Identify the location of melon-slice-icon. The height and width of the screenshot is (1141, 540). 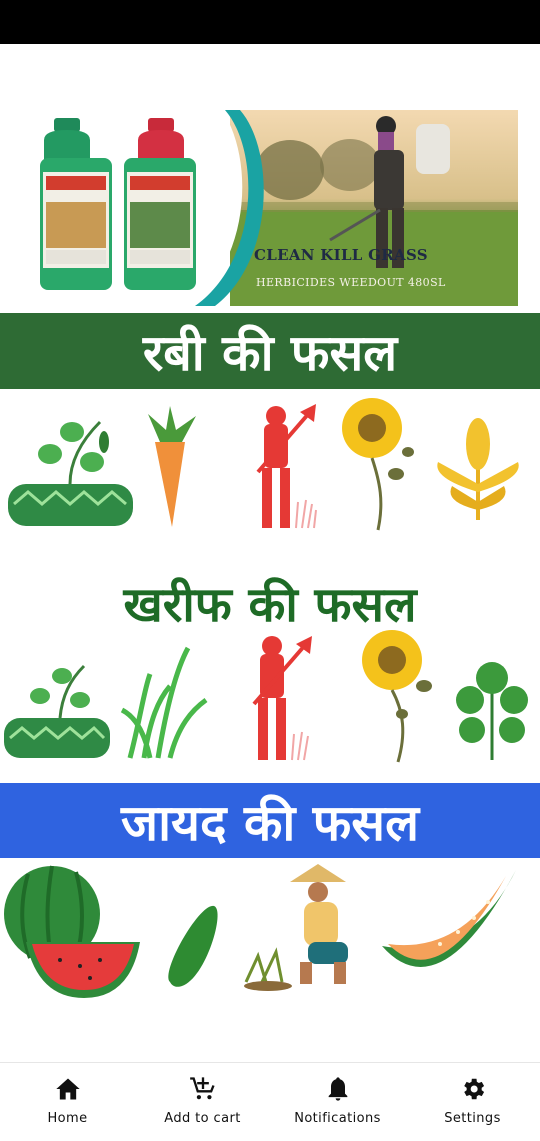
(449, 918).